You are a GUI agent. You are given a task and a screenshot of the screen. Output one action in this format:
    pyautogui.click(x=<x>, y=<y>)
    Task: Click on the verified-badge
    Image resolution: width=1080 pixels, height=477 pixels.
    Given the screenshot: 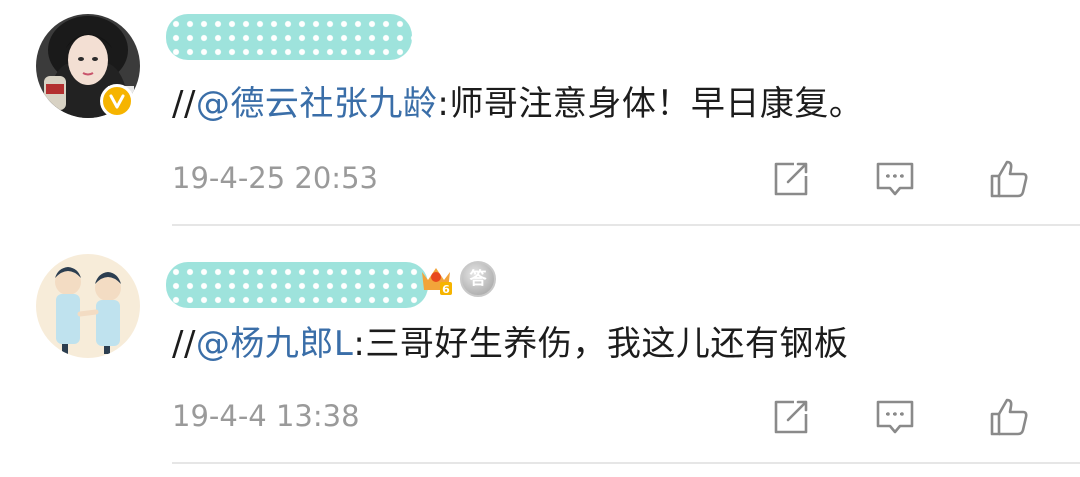 What is the action you would take?
    pyautogui.click(x=117, y=101)
    